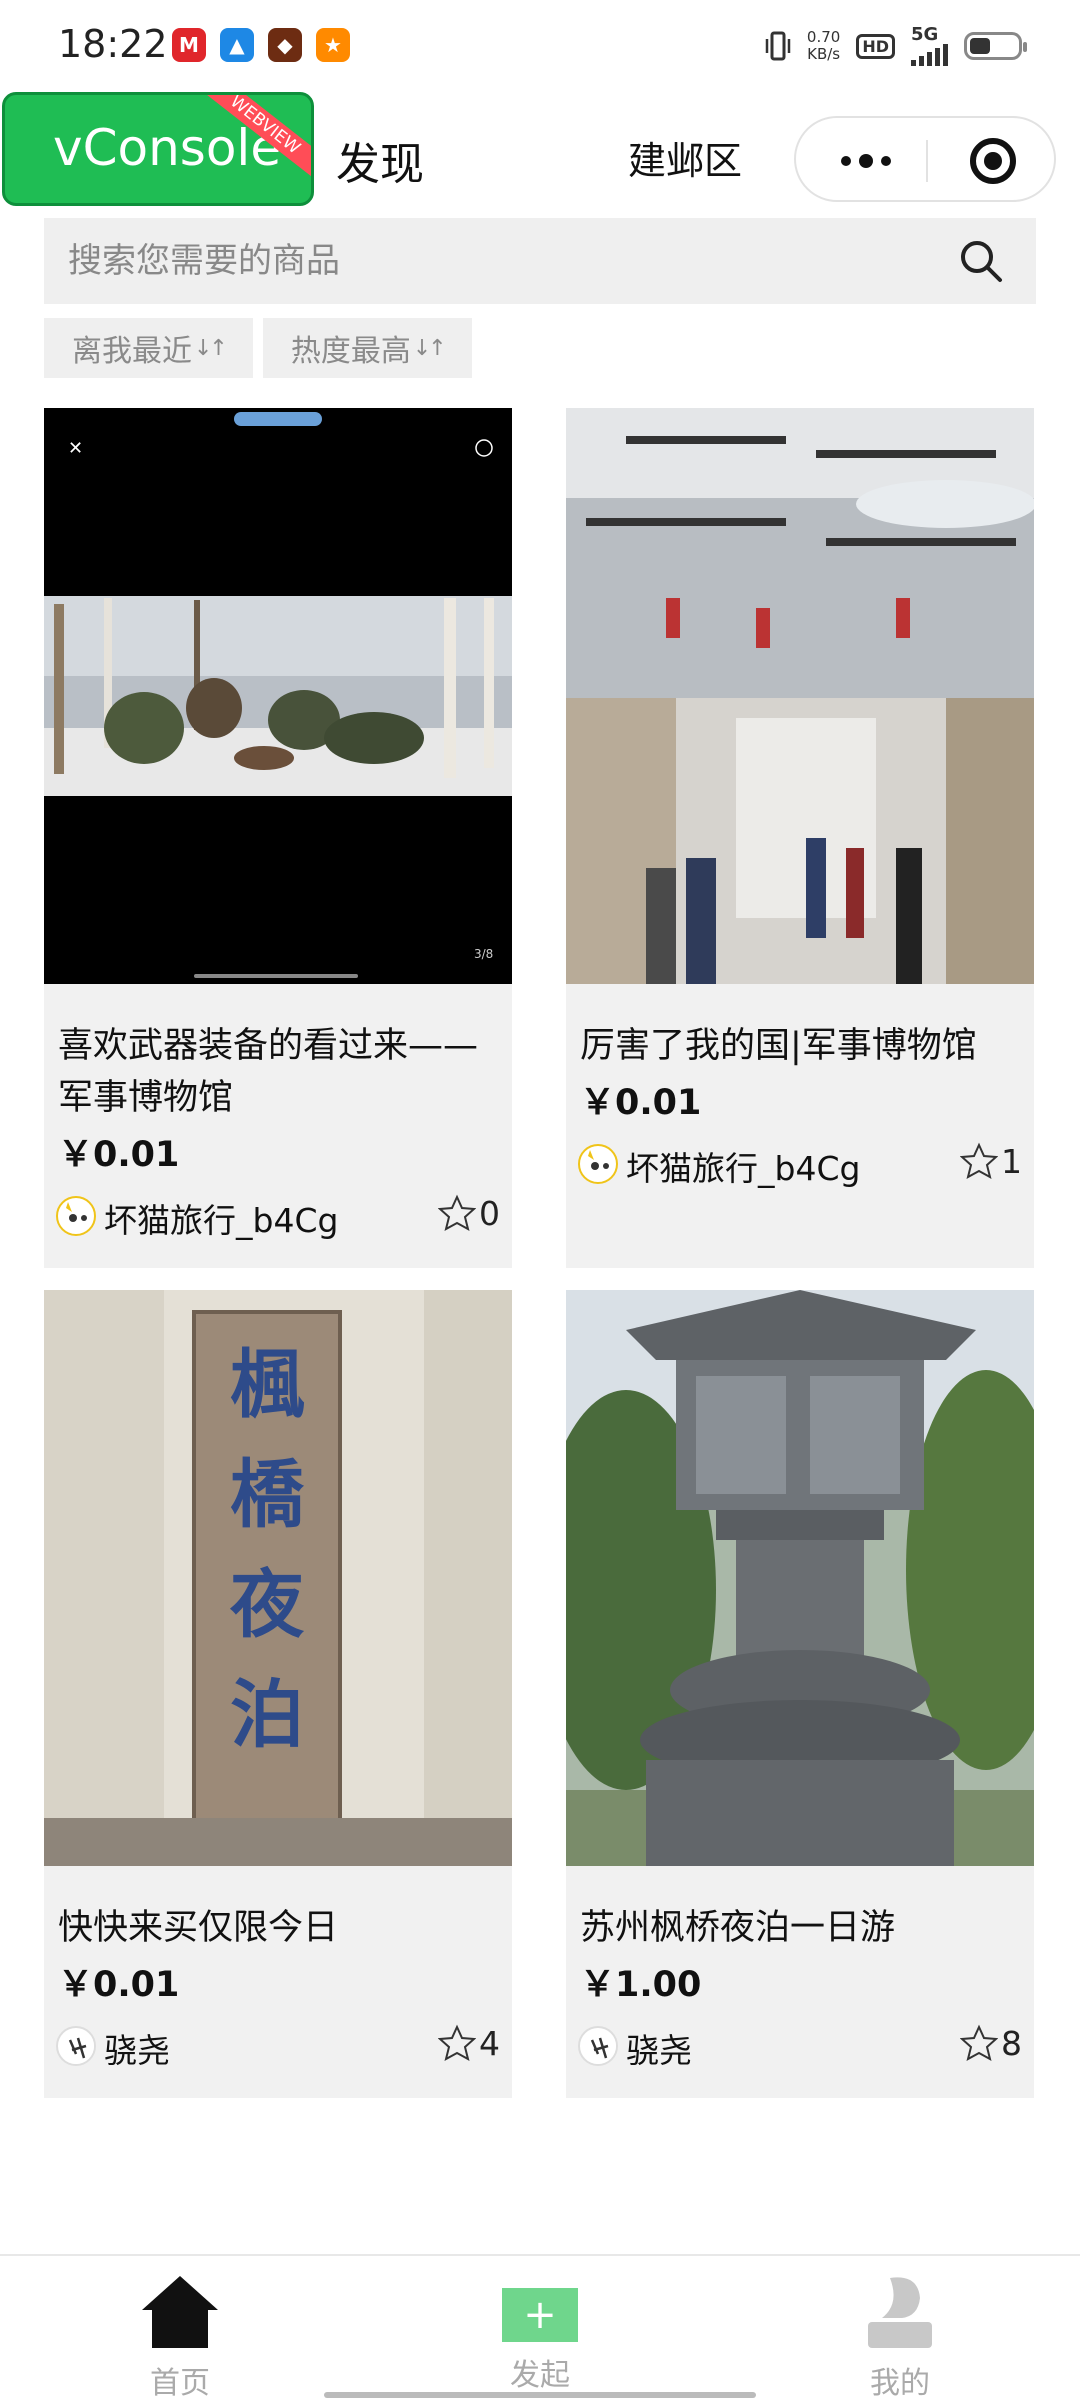 Image resolution: width=1080 pixels, height=2404 pixels. I want to click on capsule-divider, so click(927, 161).